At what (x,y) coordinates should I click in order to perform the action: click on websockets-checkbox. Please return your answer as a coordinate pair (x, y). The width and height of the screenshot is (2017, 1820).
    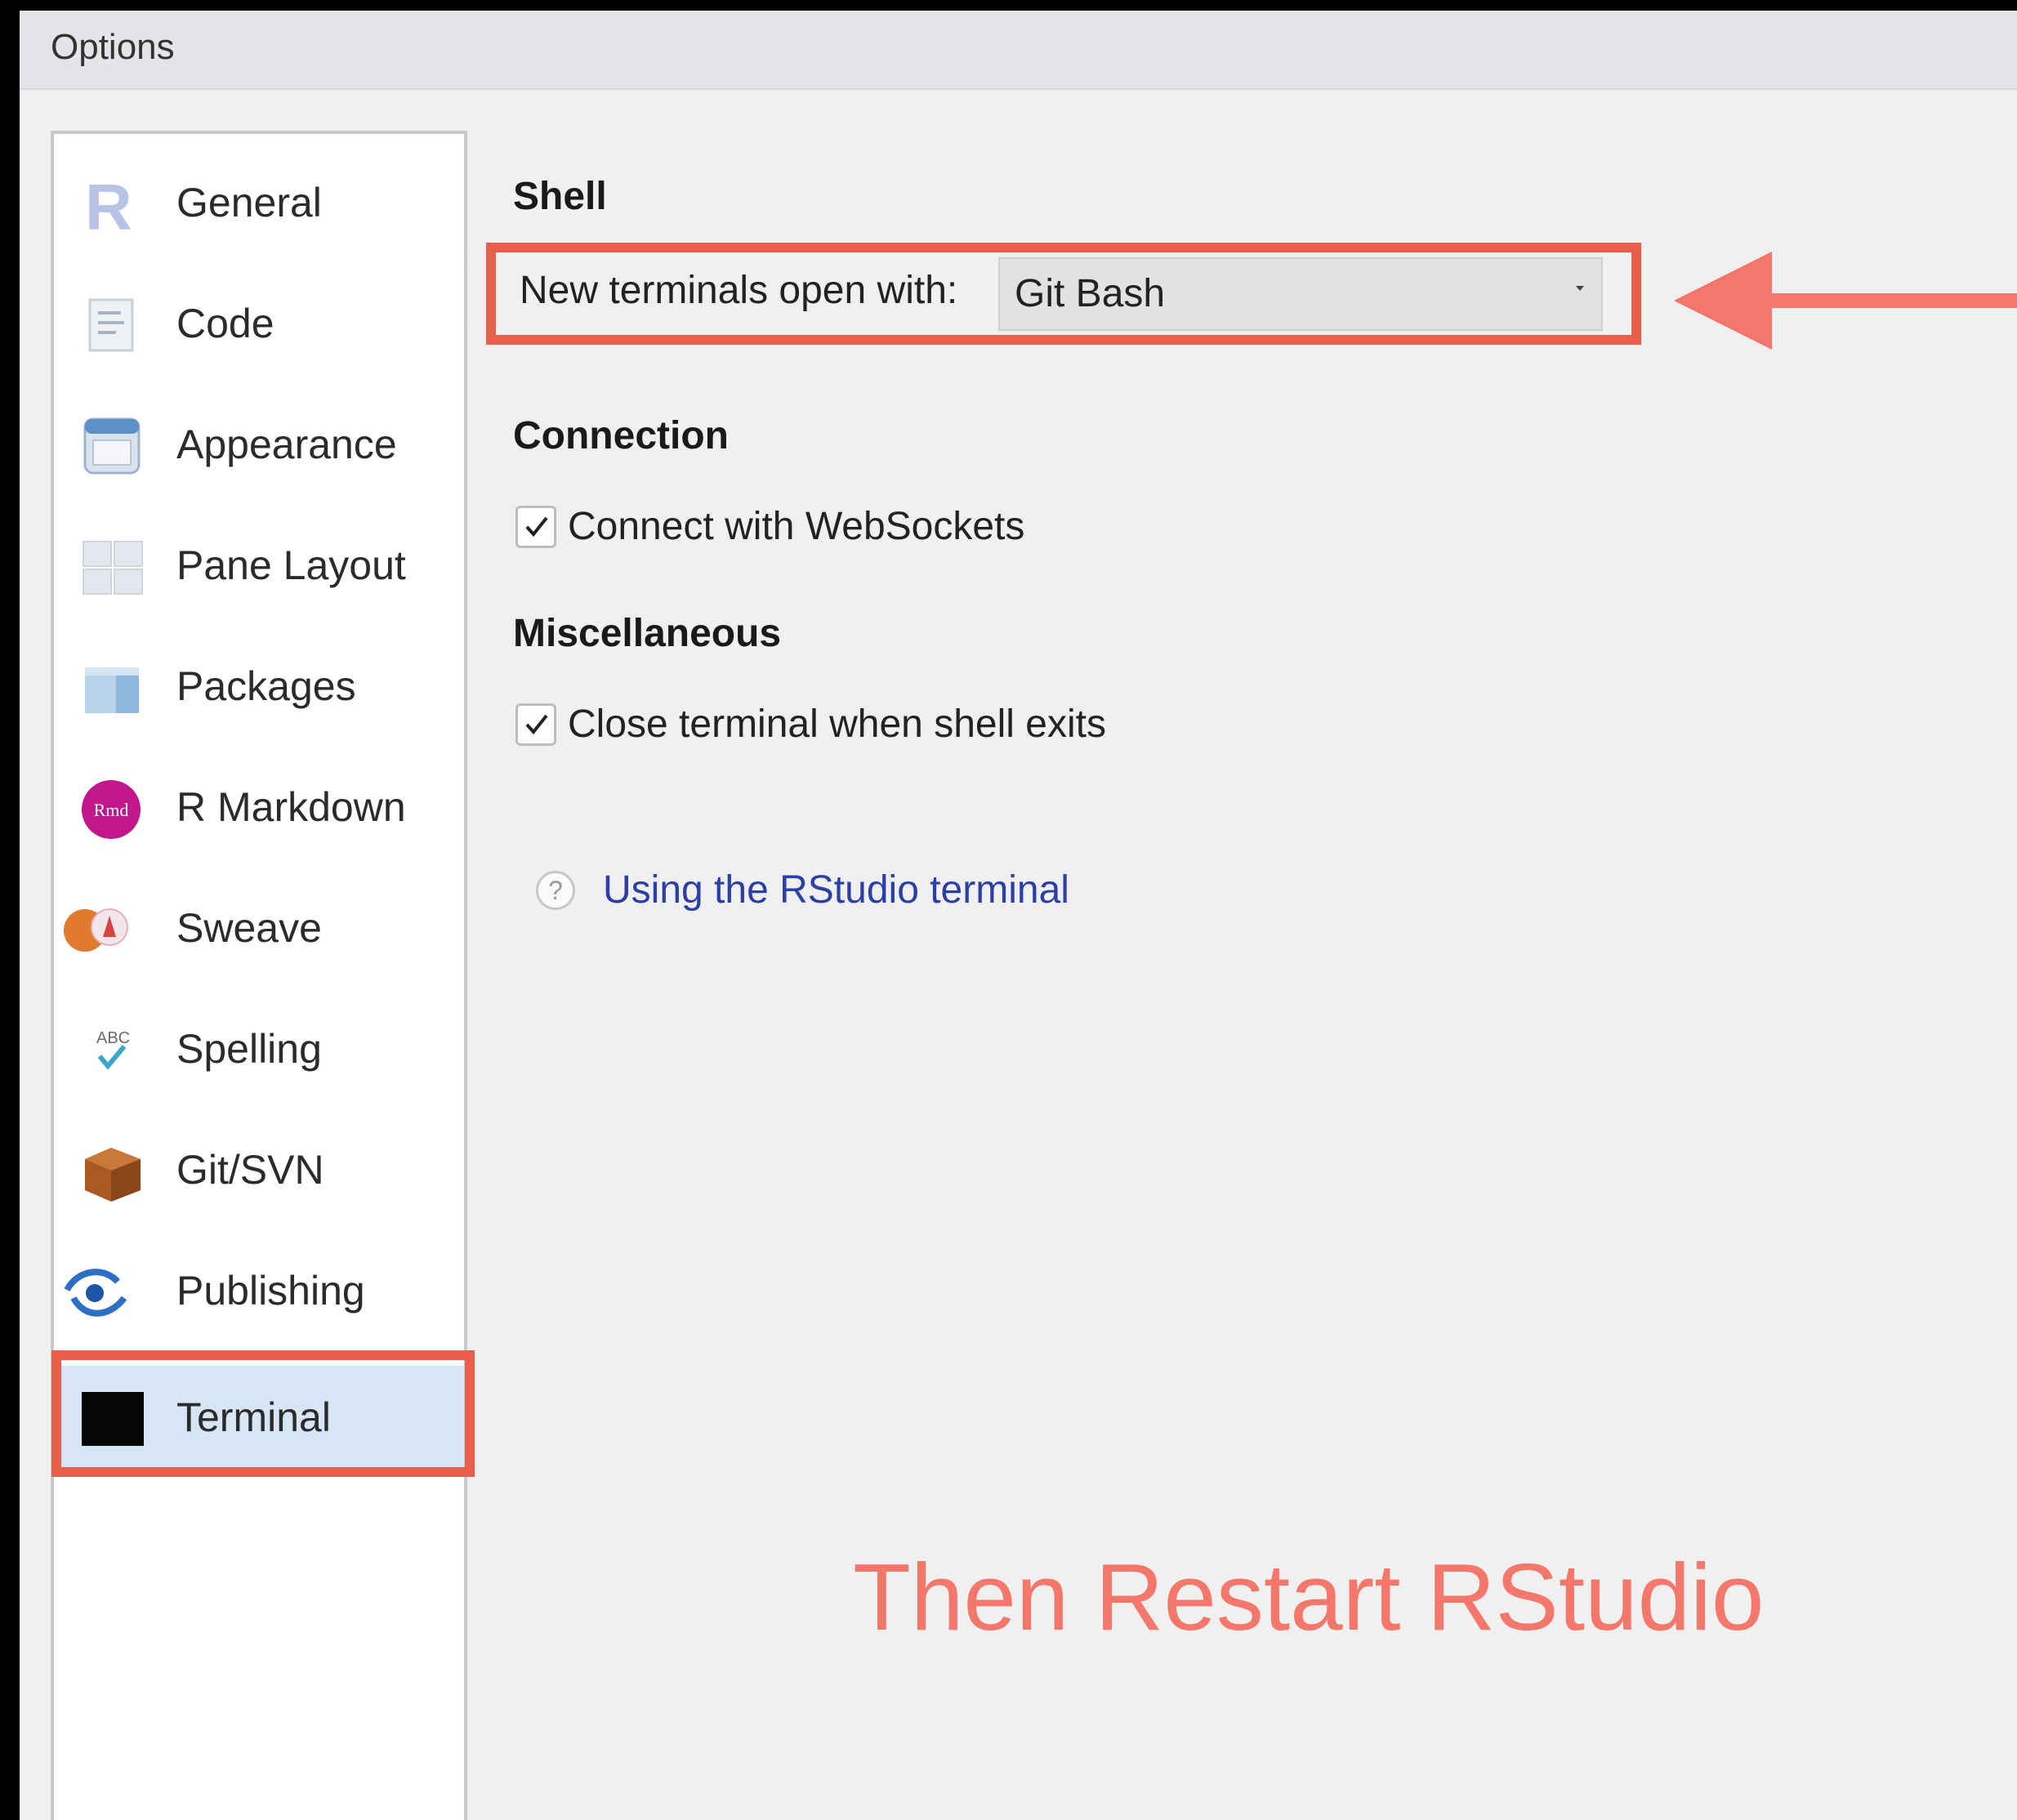
    Looking at the image, I should click on (535, 527).